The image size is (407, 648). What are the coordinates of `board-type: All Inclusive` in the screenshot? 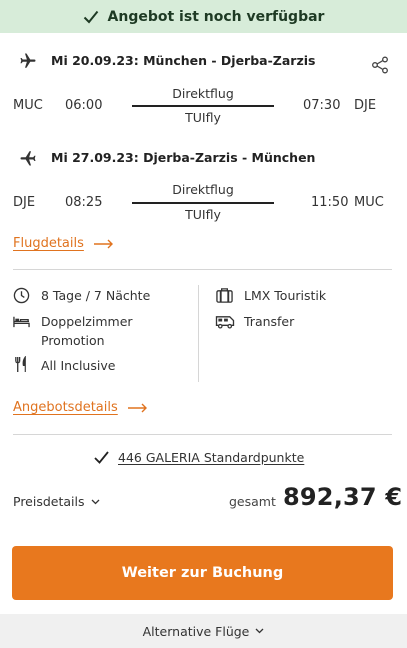 It's located at (78, 365).